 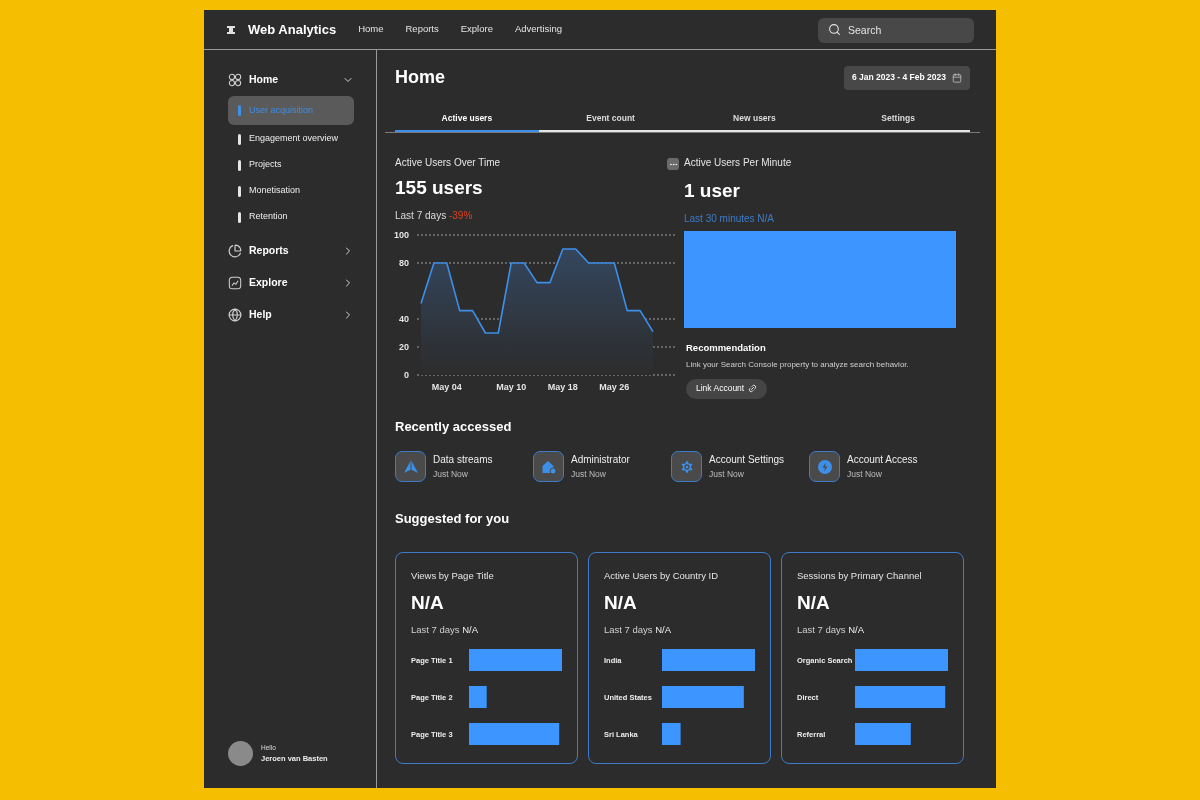 I want to click on card-title: Active Users by Country ID, so click(x=662, y=575).